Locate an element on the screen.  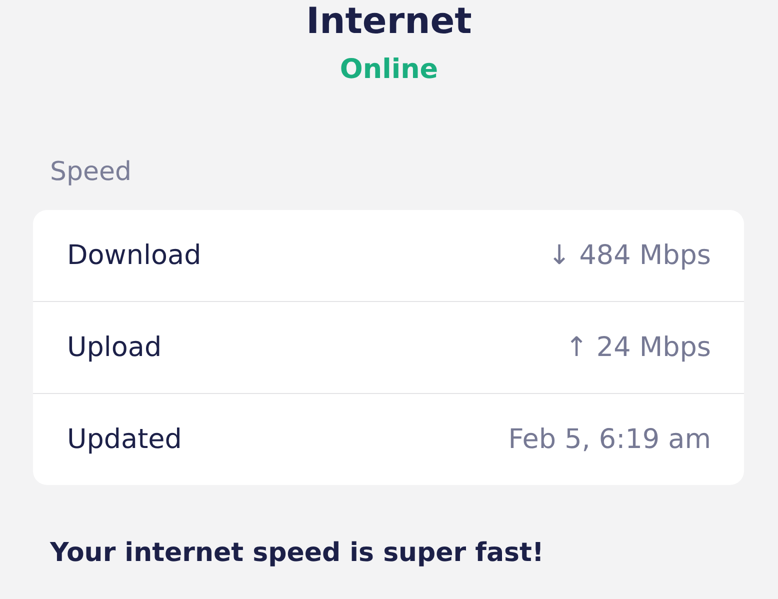
row-value: Feb 5, 6:19 am is located at coordinates (609, 439).